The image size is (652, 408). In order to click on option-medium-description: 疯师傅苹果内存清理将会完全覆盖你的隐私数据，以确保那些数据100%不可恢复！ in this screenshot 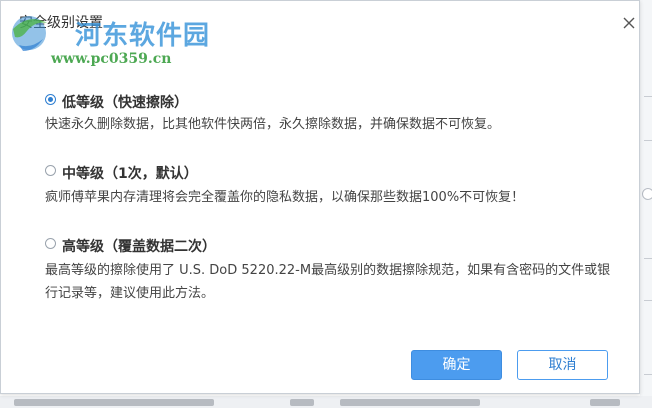, I will do `click(285, 197)`.